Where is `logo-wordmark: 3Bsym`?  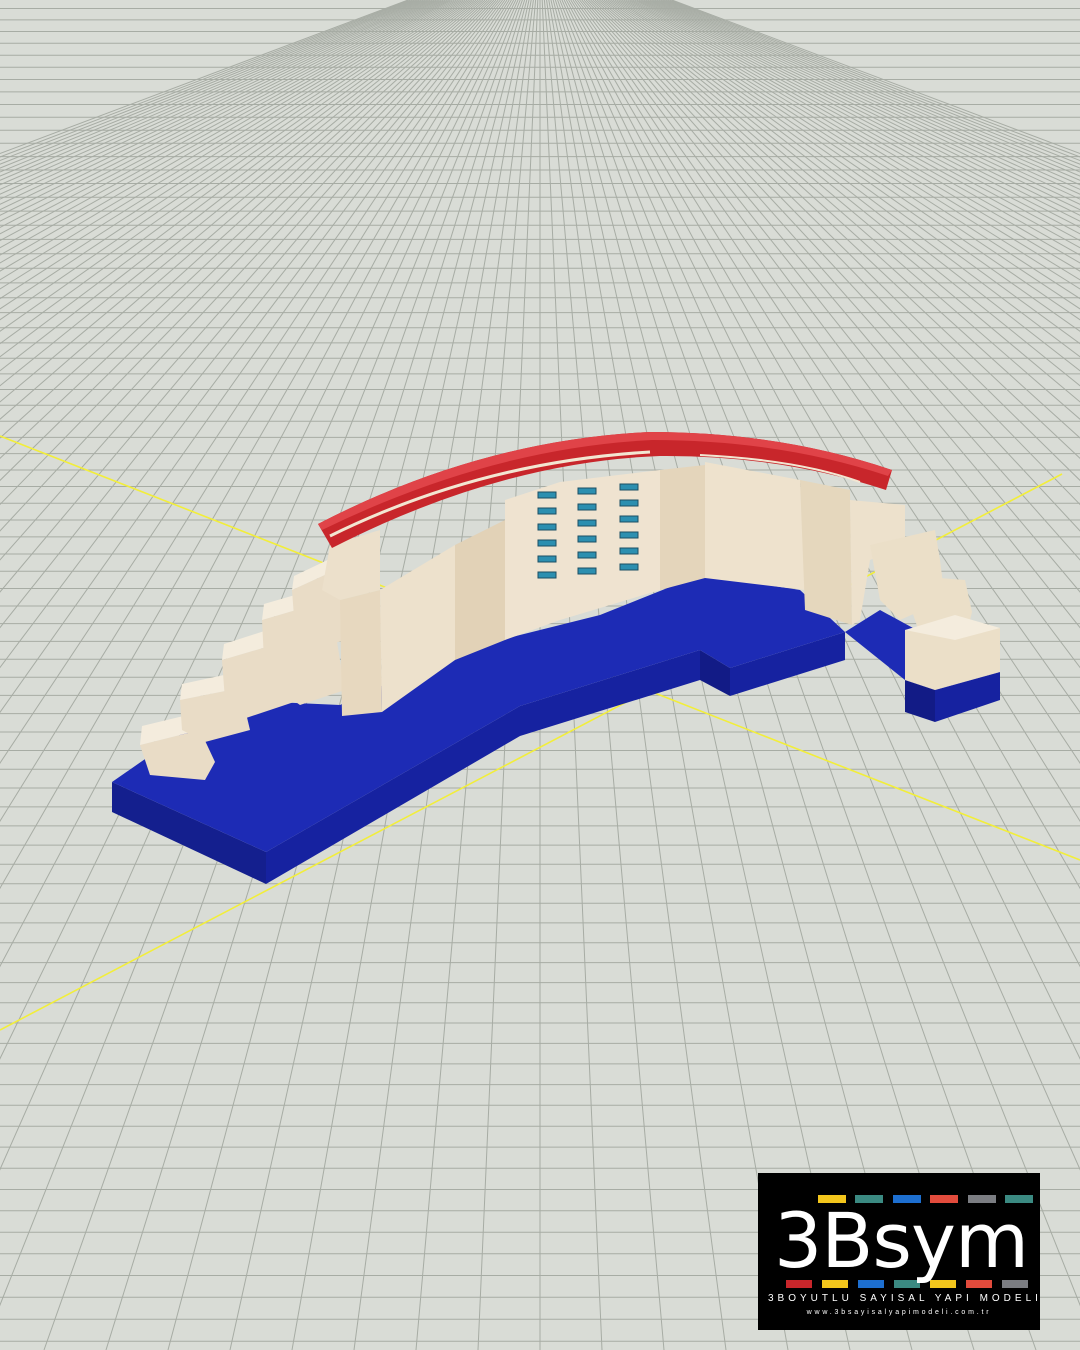 logo-wordmark: 3Bsym is located at coordinates (901, 1240).